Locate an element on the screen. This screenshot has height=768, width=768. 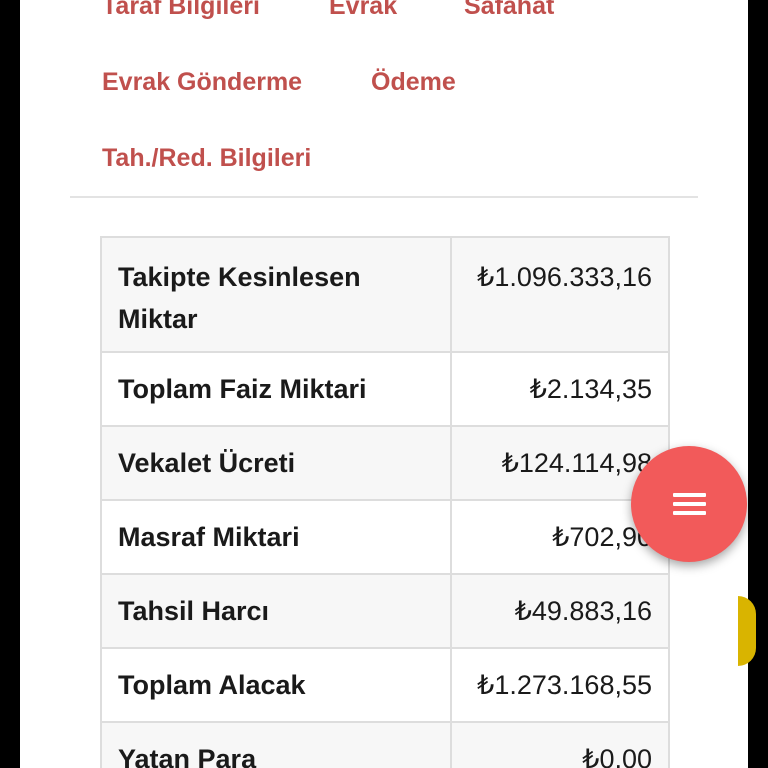
tab-row-3: Tah./Red. Bilgileri is located at coordinates (384, 164).